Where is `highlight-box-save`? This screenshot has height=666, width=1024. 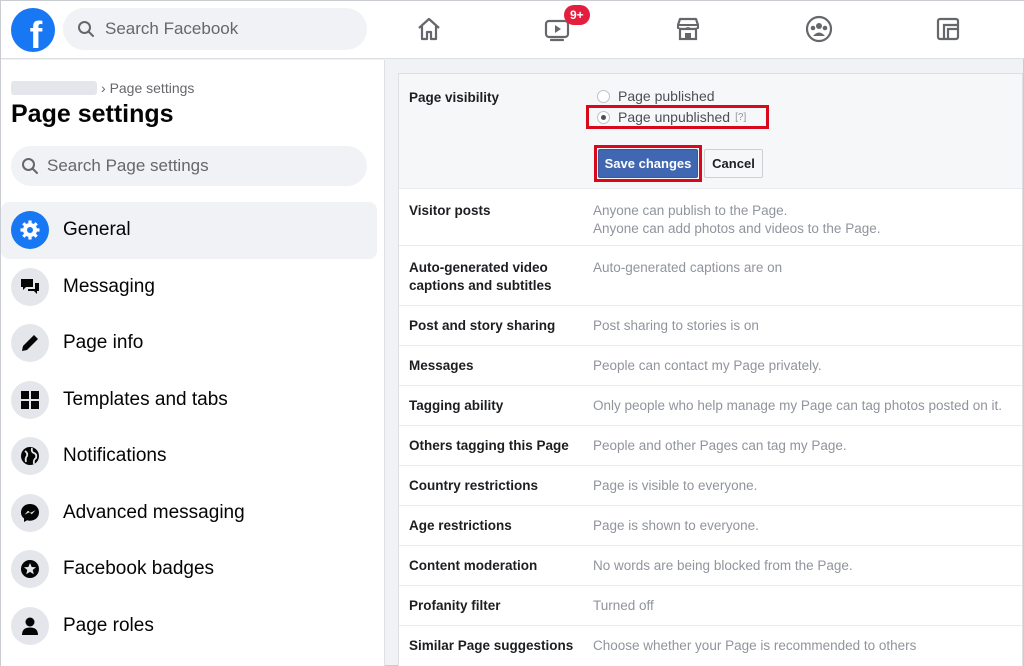
highlight-box-save is located at coordinates (648, 163).